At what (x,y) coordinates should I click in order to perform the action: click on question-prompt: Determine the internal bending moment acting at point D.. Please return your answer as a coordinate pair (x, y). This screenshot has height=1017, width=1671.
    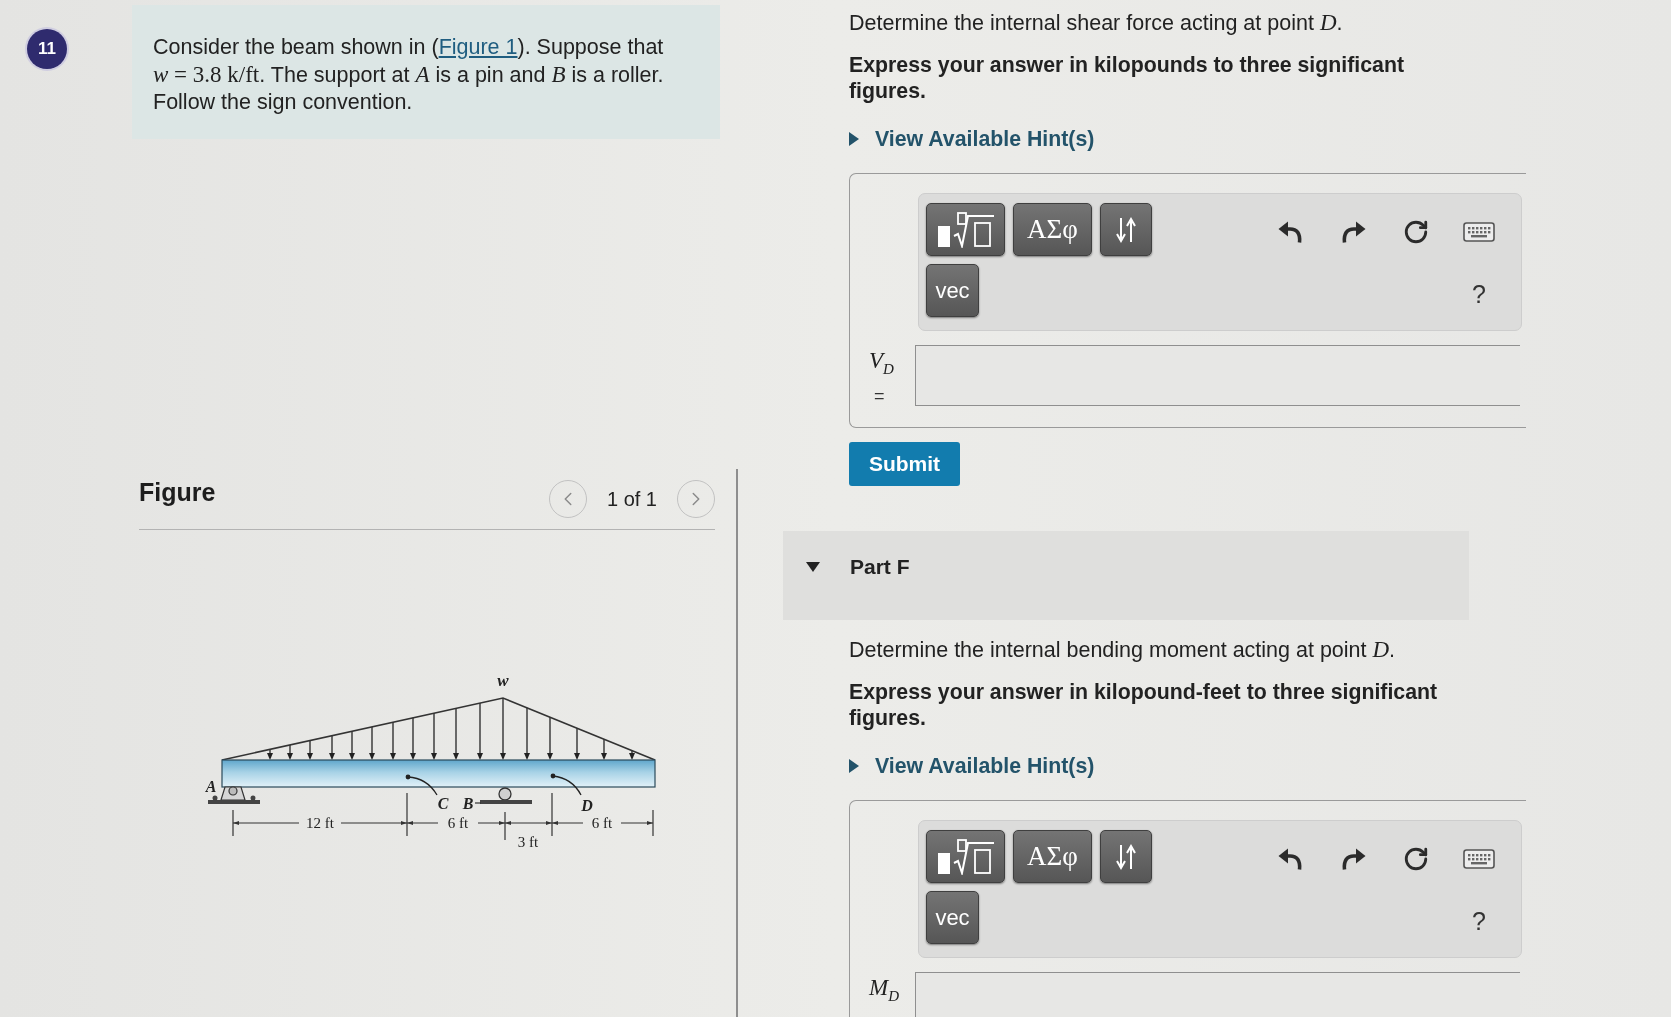
    Looking at the image, I should click on (1122, 650).